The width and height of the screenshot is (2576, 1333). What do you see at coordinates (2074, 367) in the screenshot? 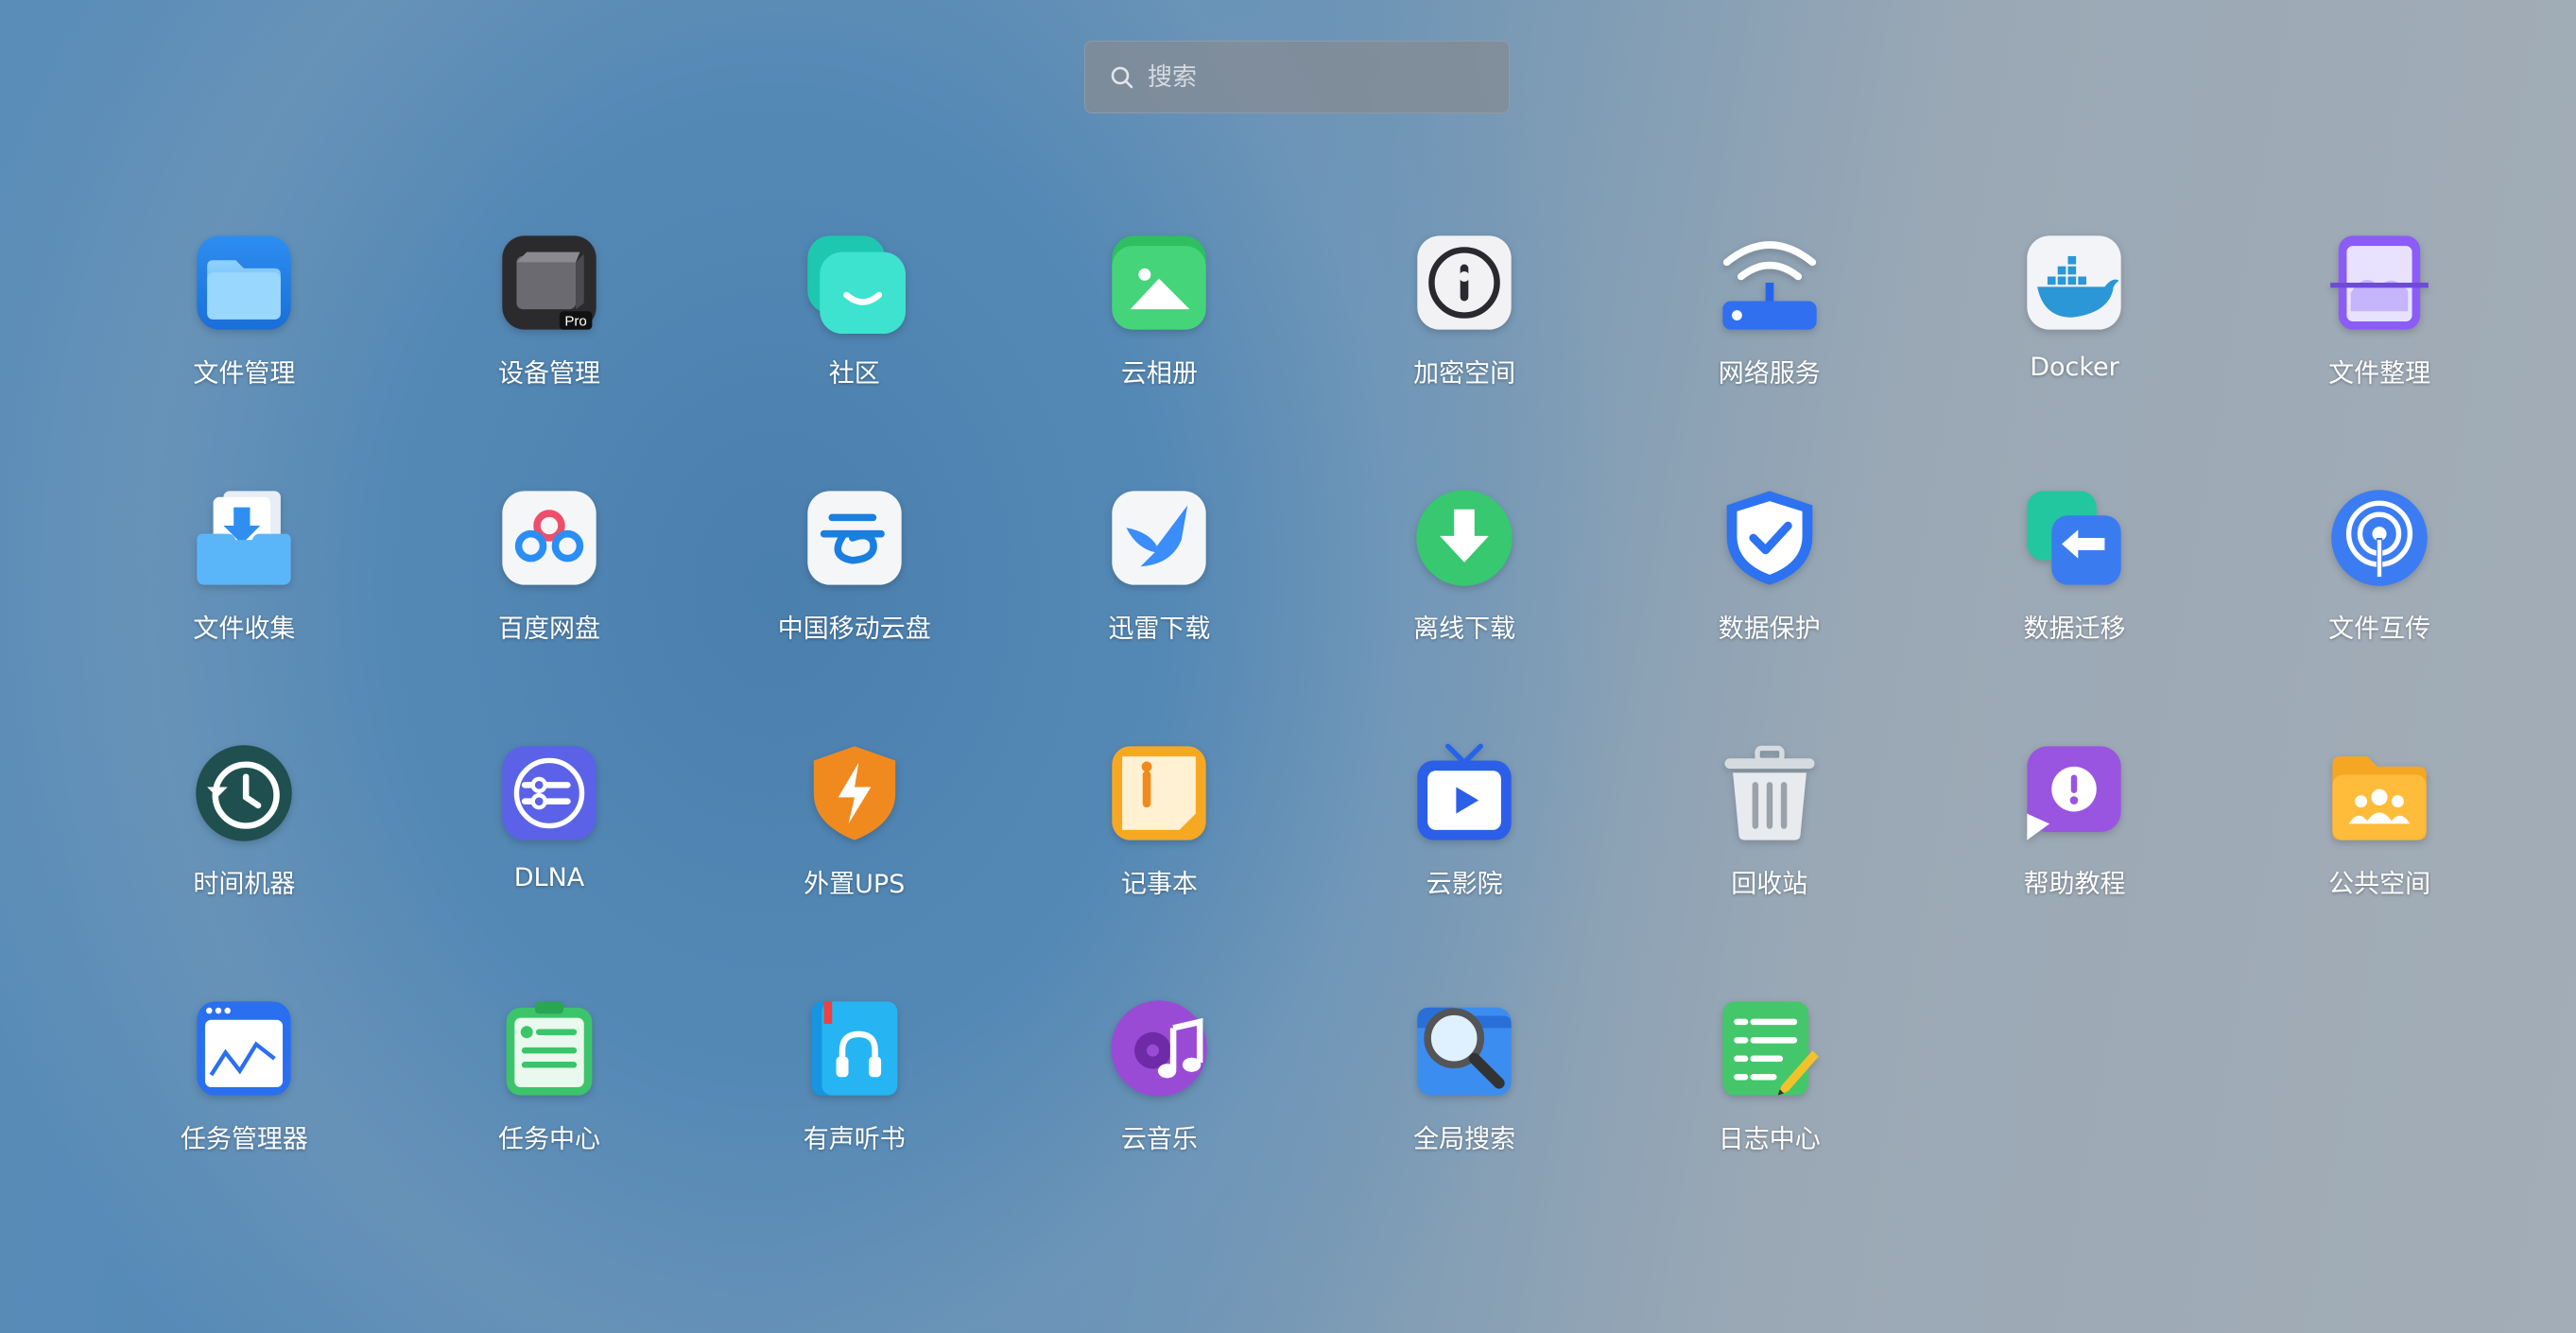
I see `app-label: Docker` at bounding box center [2074, 367].